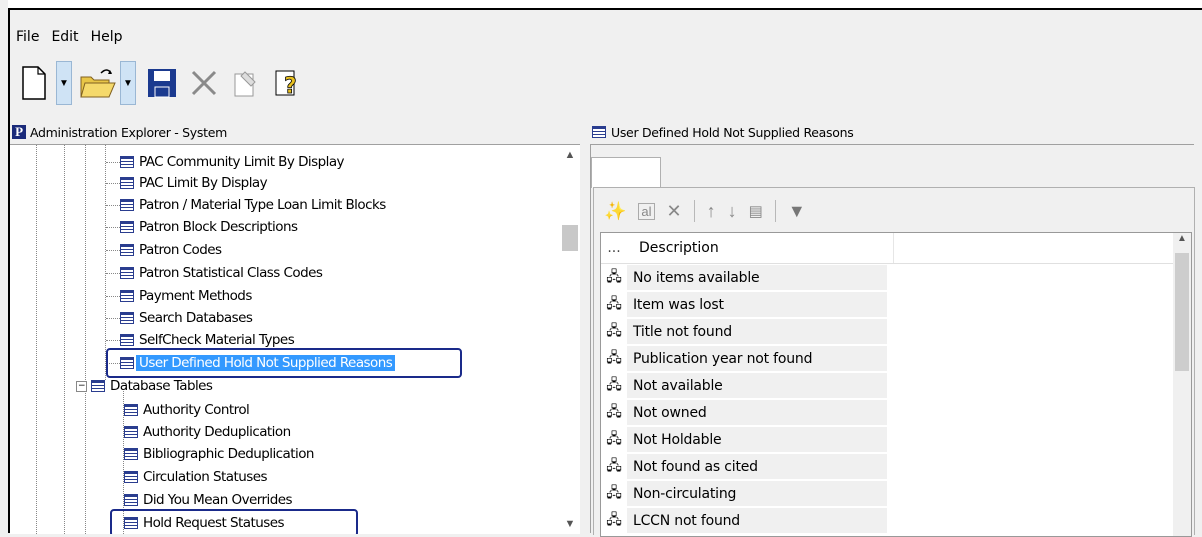 The height and width of the screenshot is (537, 1202). I want to click on grid-header: ... Description, so click(896, 248).